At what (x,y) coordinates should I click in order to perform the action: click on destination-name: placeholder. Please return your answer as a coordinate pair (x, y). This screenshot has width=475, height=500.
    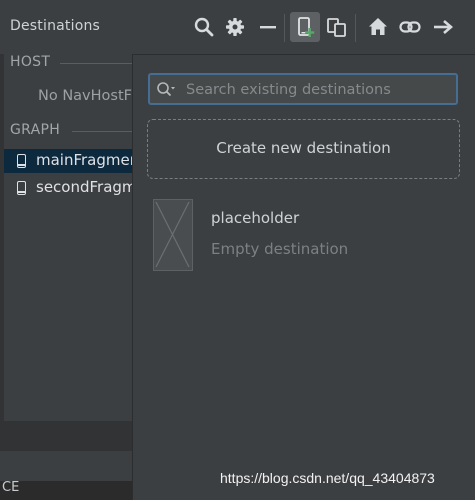
    Looking at the image, I should click on (255, 218).